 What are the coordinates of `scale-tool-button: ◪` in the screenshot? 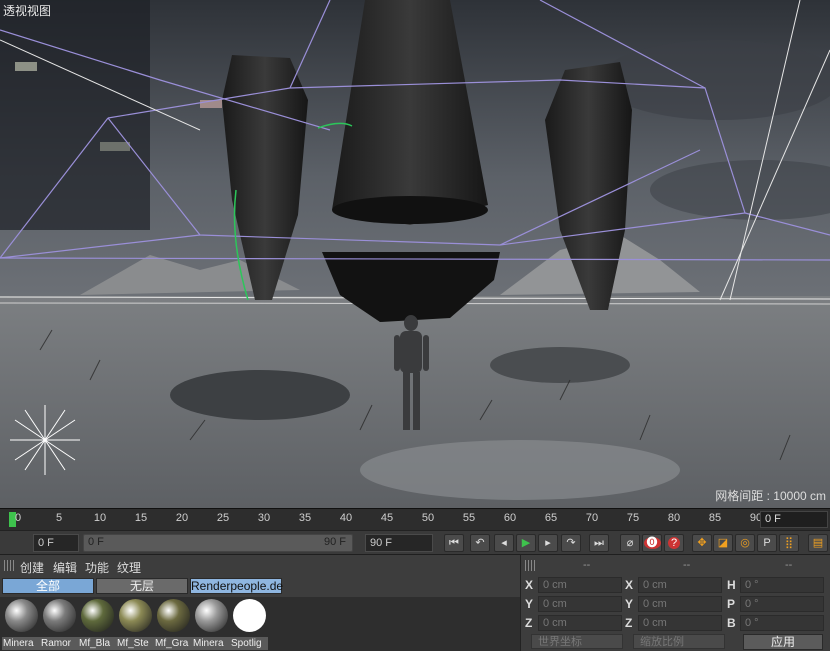 It's located at (723, 543).